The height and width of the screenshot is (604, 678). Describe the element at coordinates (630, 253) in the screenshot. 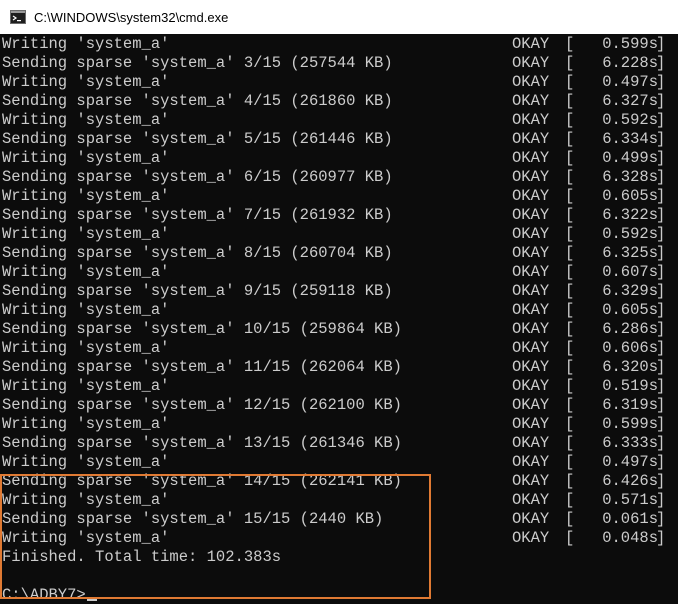

I see `elapsed-time: 6.325s` at that location.